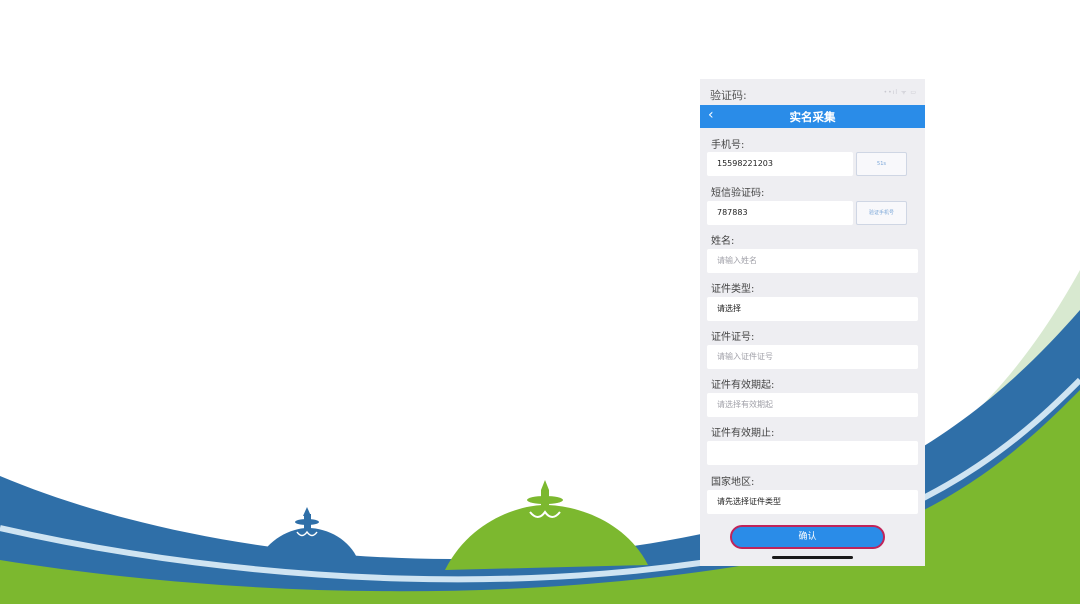  I want to click on page-title: 实名采集, so click(812, 117).